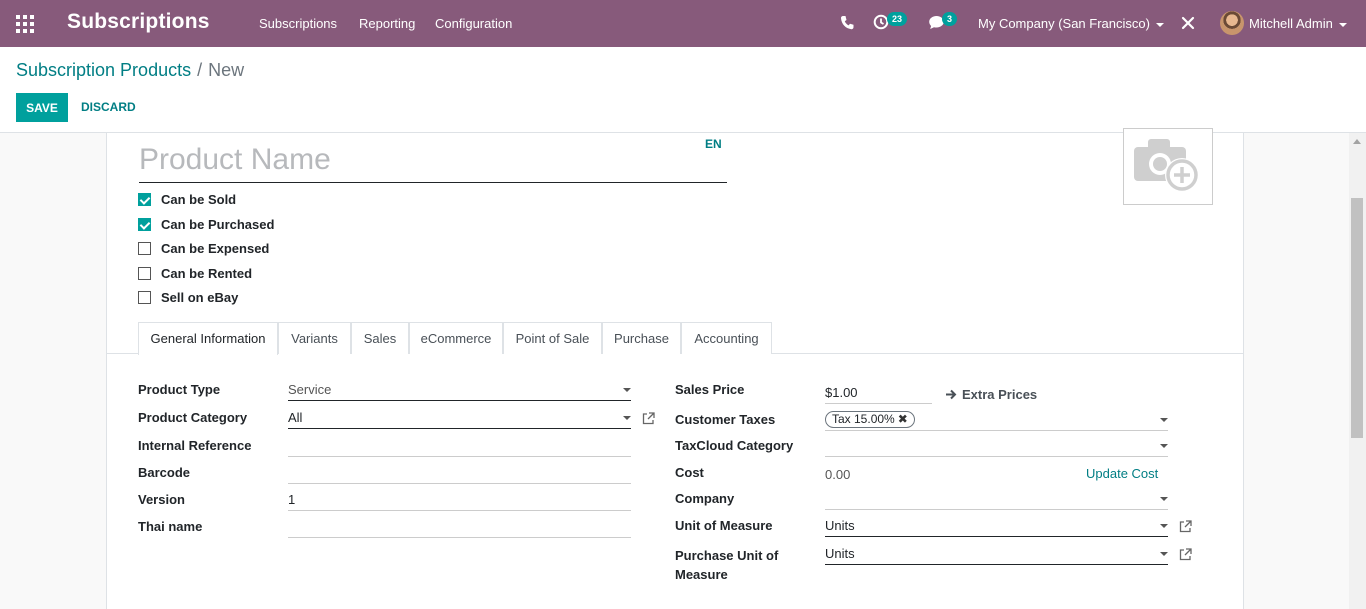  Describe the element at coordinates (996, 446) in the screenshot. I see `taxcloud-category-select` at that location.